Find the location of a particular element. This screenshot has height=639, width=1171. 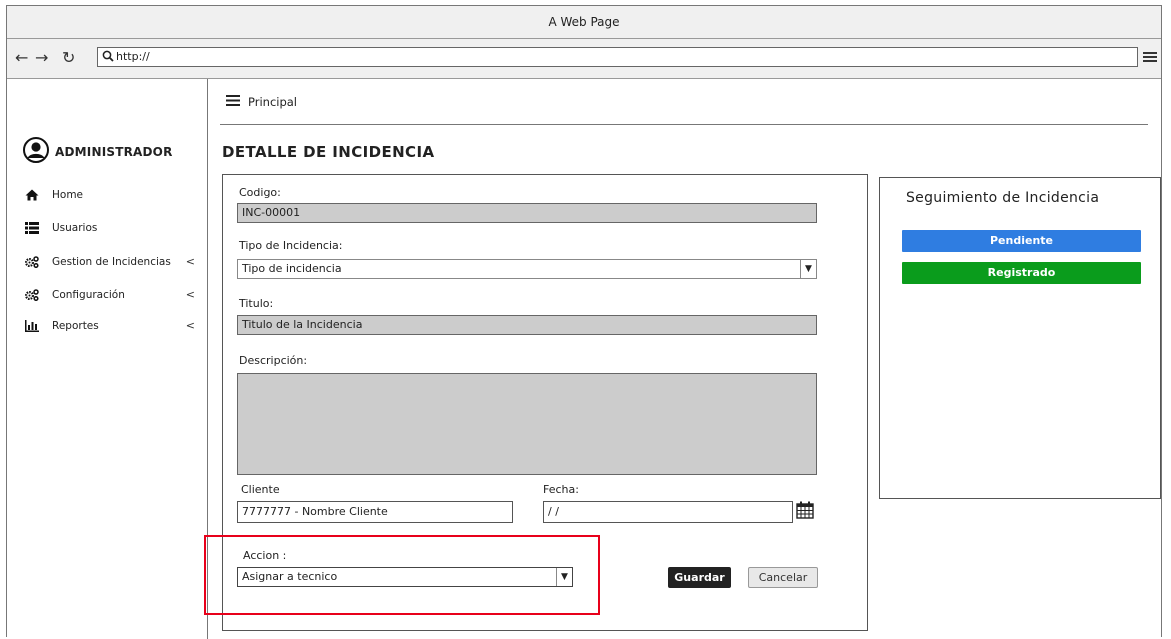

descripcion-label: Descripción: is located at coordinates (273, 360).